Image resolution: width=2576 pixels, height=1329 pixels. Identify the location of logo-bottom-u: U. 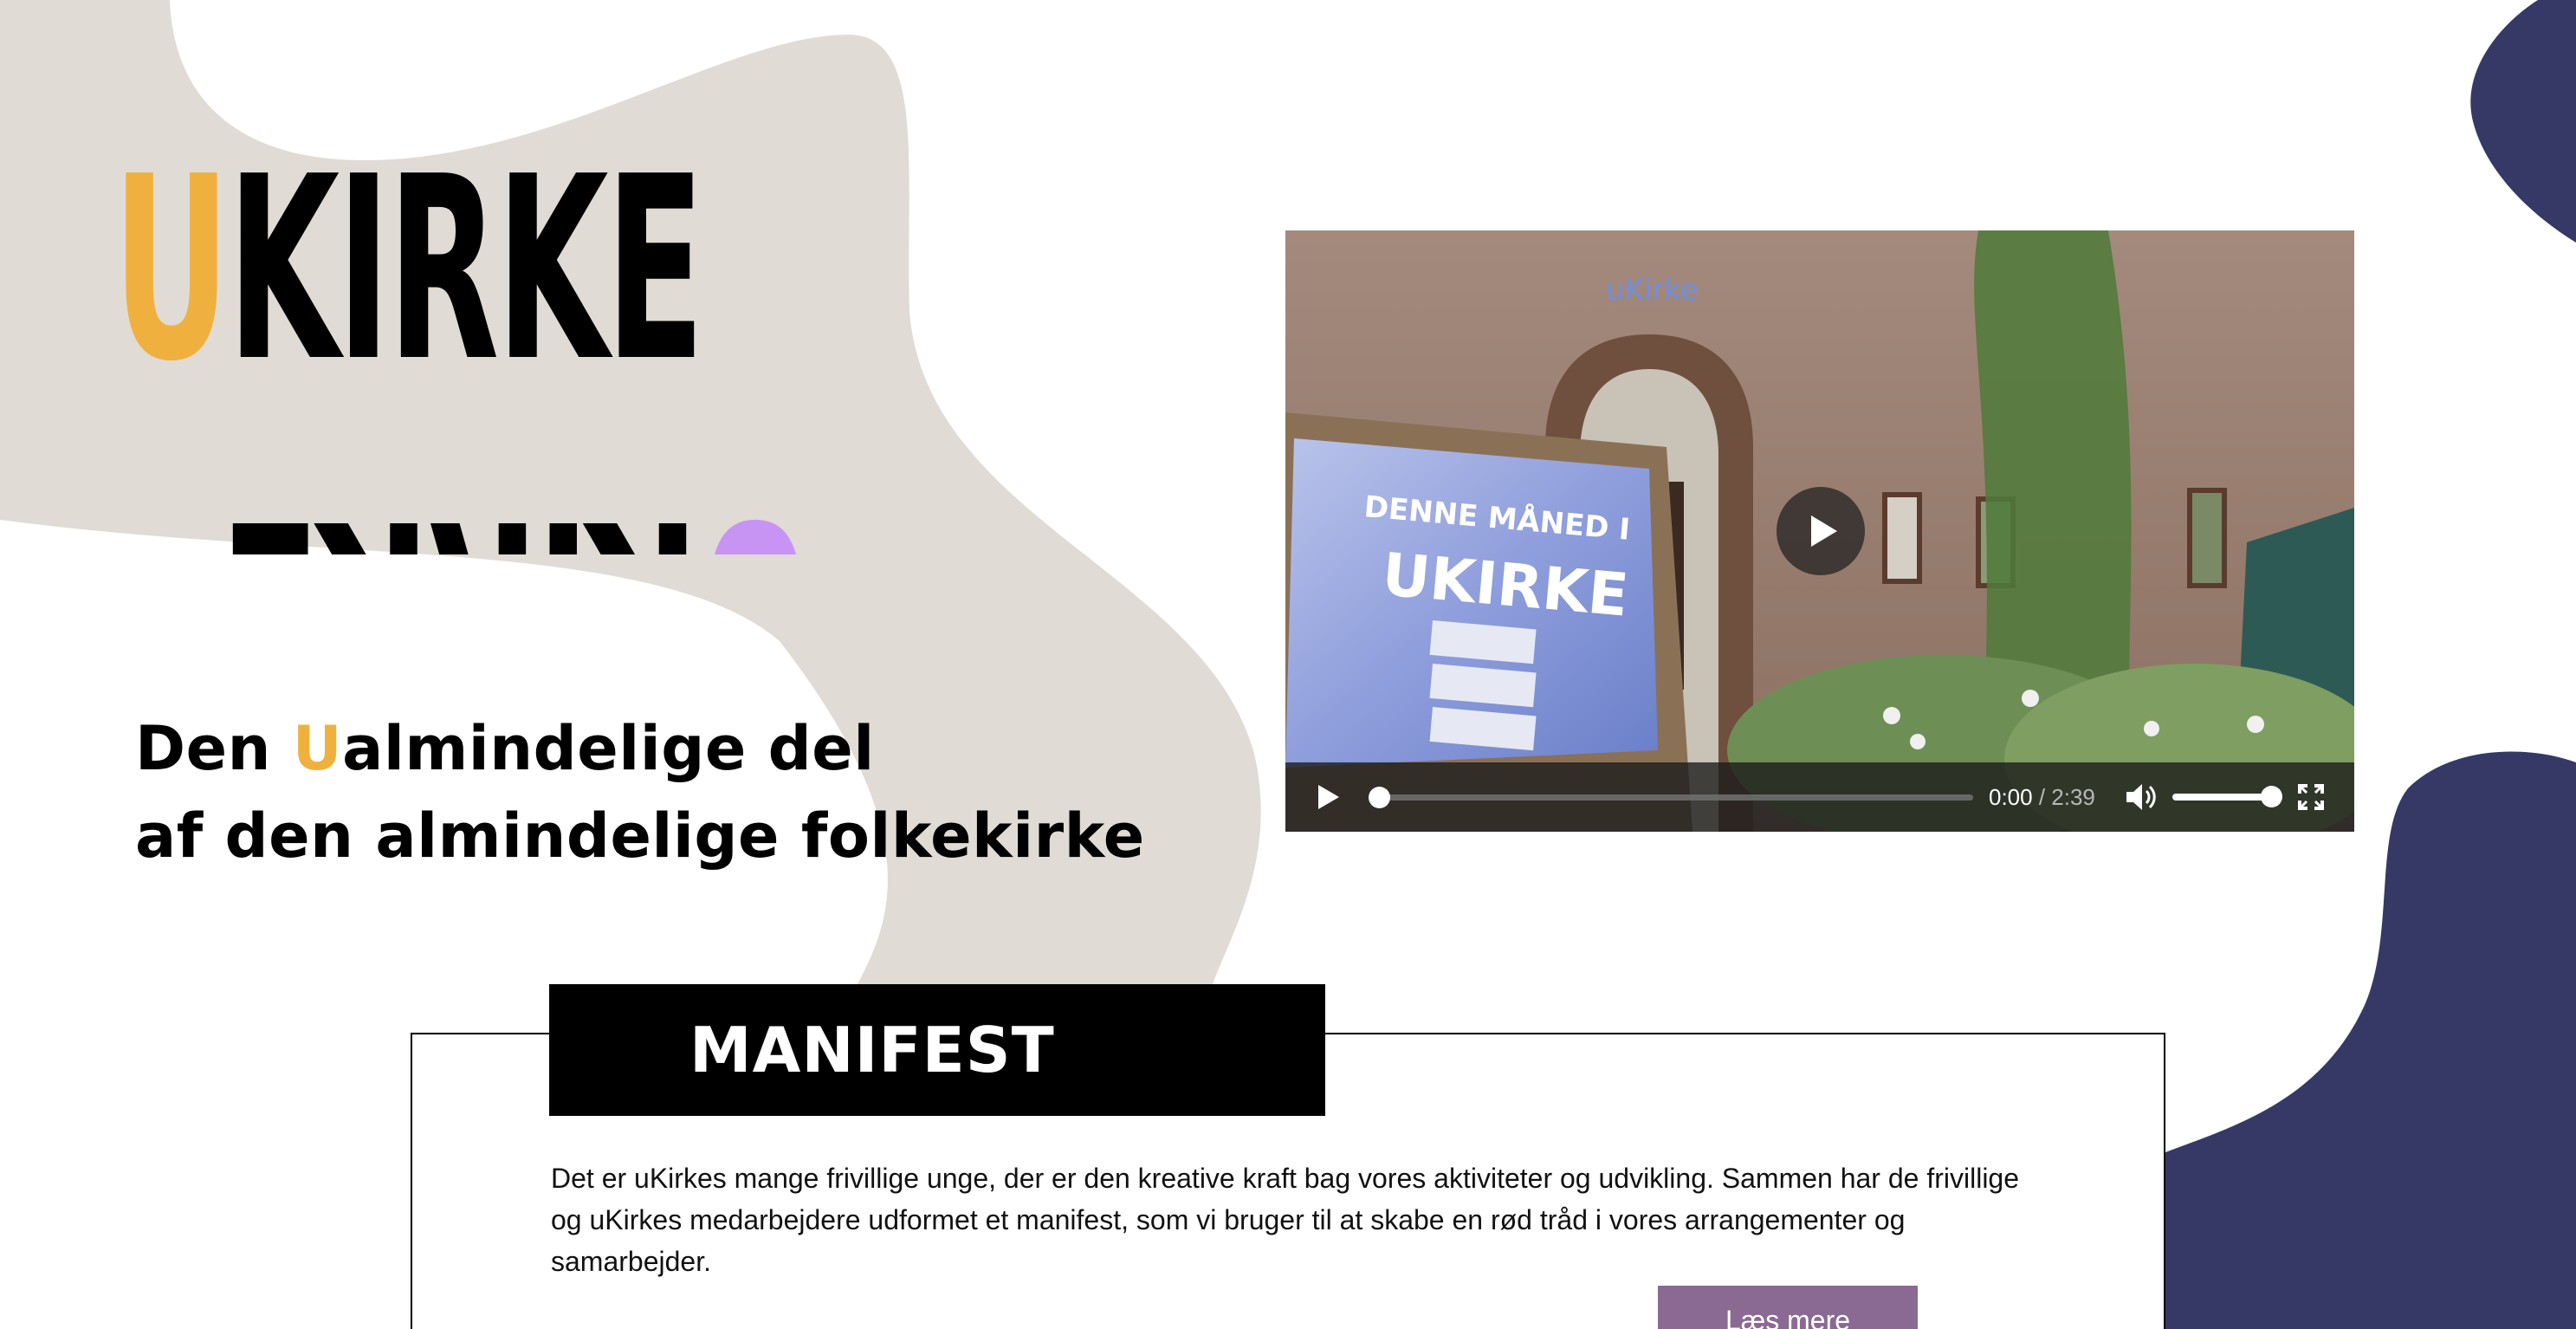
(757, 509).